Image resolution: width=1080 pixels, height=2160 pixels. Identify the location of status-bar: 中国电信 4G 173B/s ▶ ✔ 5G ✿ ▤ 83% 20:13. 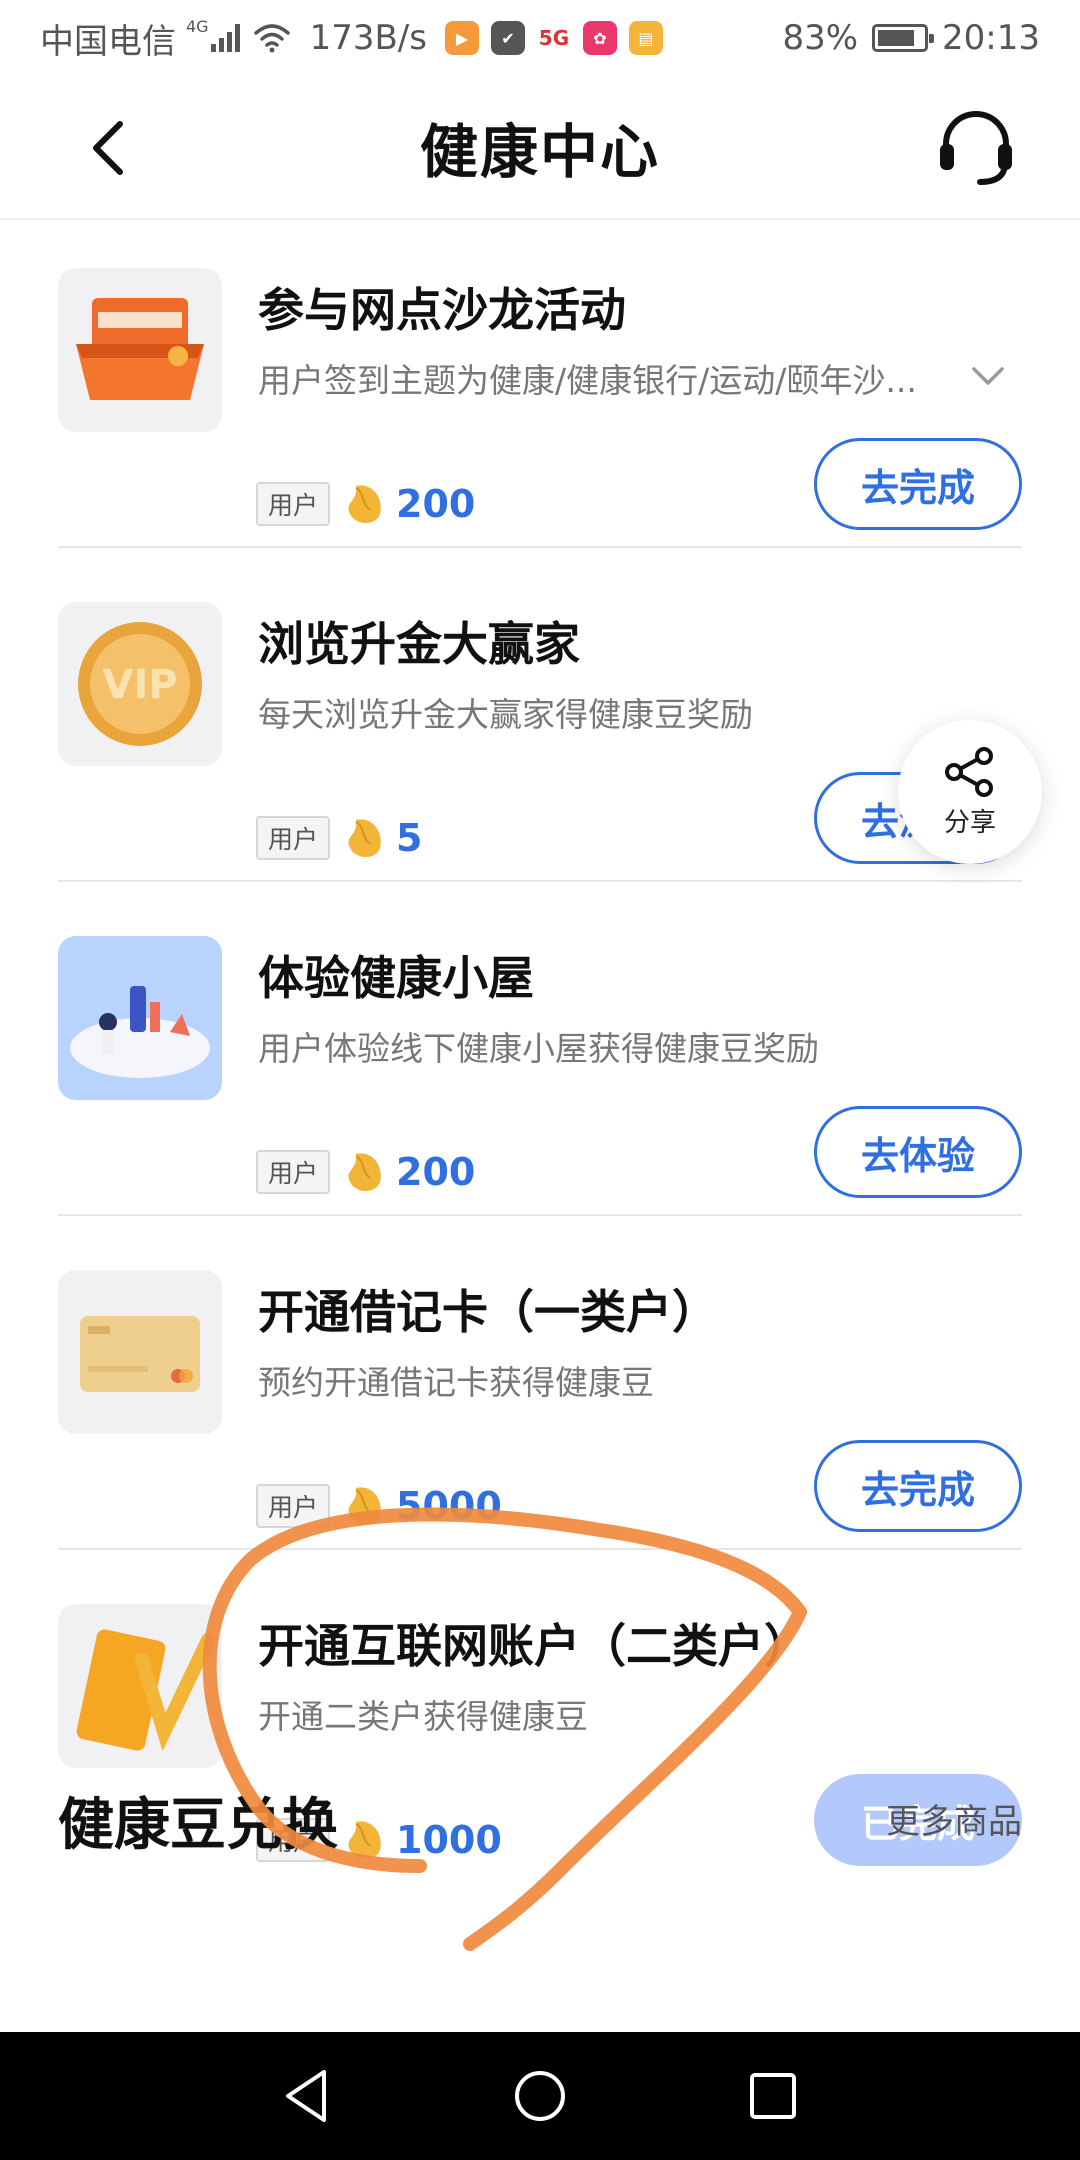
(540, 38).